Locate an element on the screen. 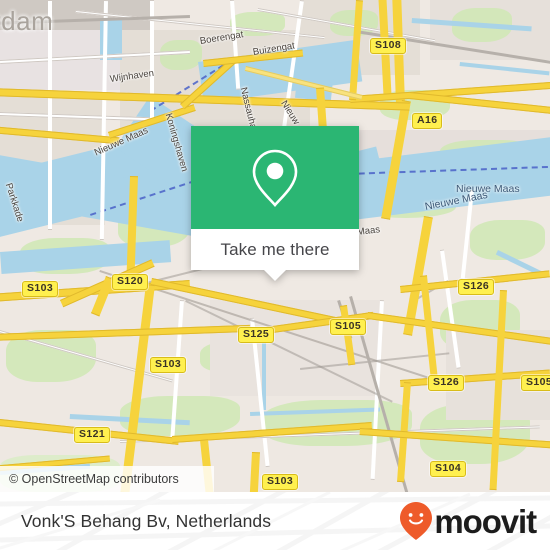 Image resolution: width=550 pixels, height=550 pixels. map-water-canal is located at coordinates (504, 69).